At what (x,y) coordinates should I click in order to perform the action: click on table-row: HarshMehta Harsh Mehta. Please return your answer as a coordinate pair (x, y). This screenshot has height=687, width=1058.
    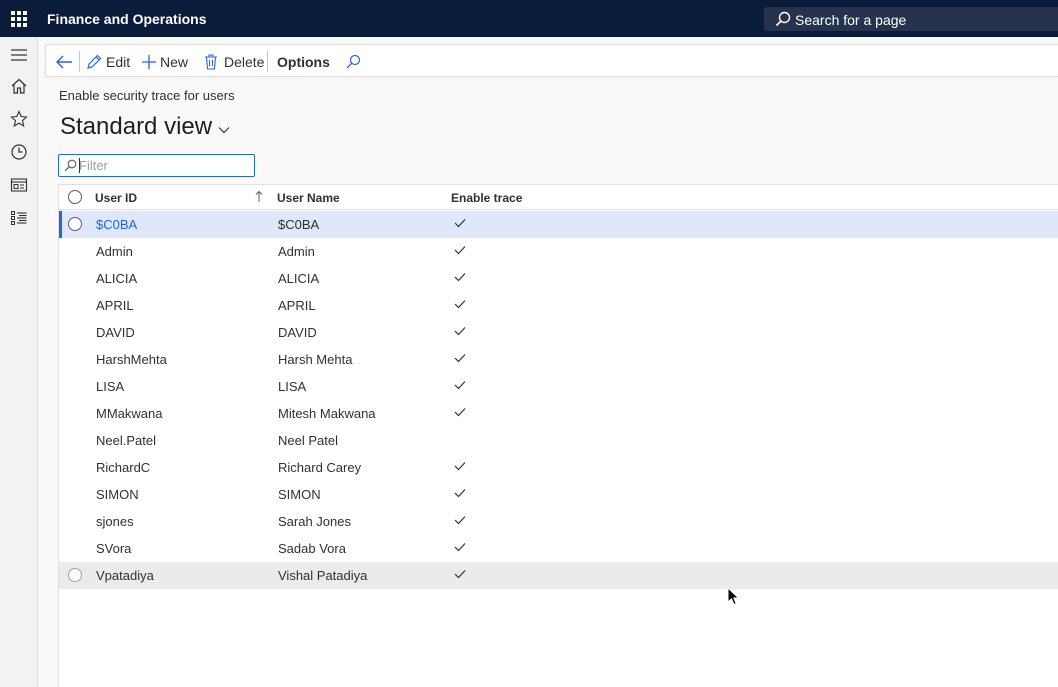
    Looking at the image, I should click on (558, 359).